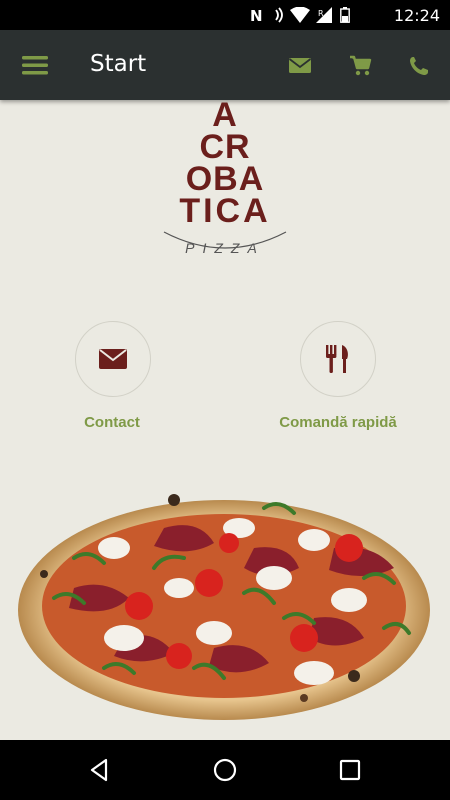  I want to click on contact-label: Contact, so click(112, 422).